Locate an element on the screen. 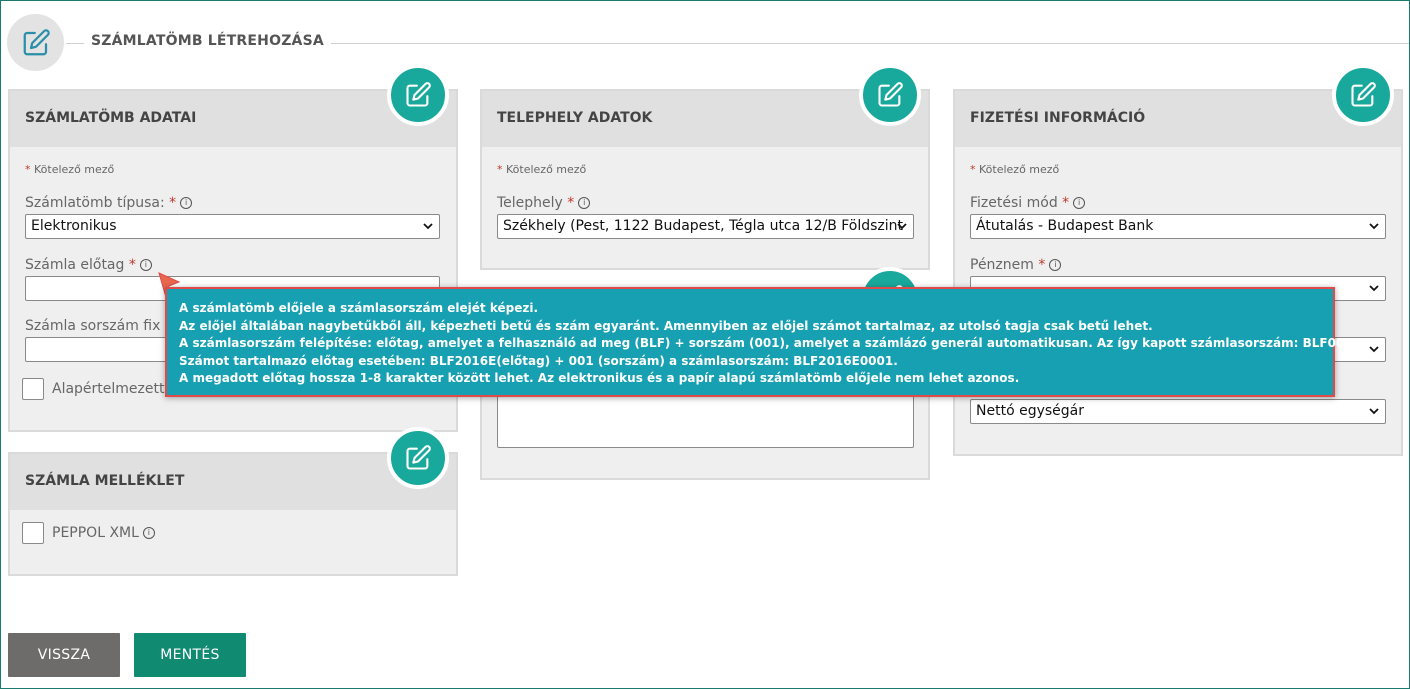  invoice-type-label: Számlatömb típusa: * i is located at coordinates (109, 203).